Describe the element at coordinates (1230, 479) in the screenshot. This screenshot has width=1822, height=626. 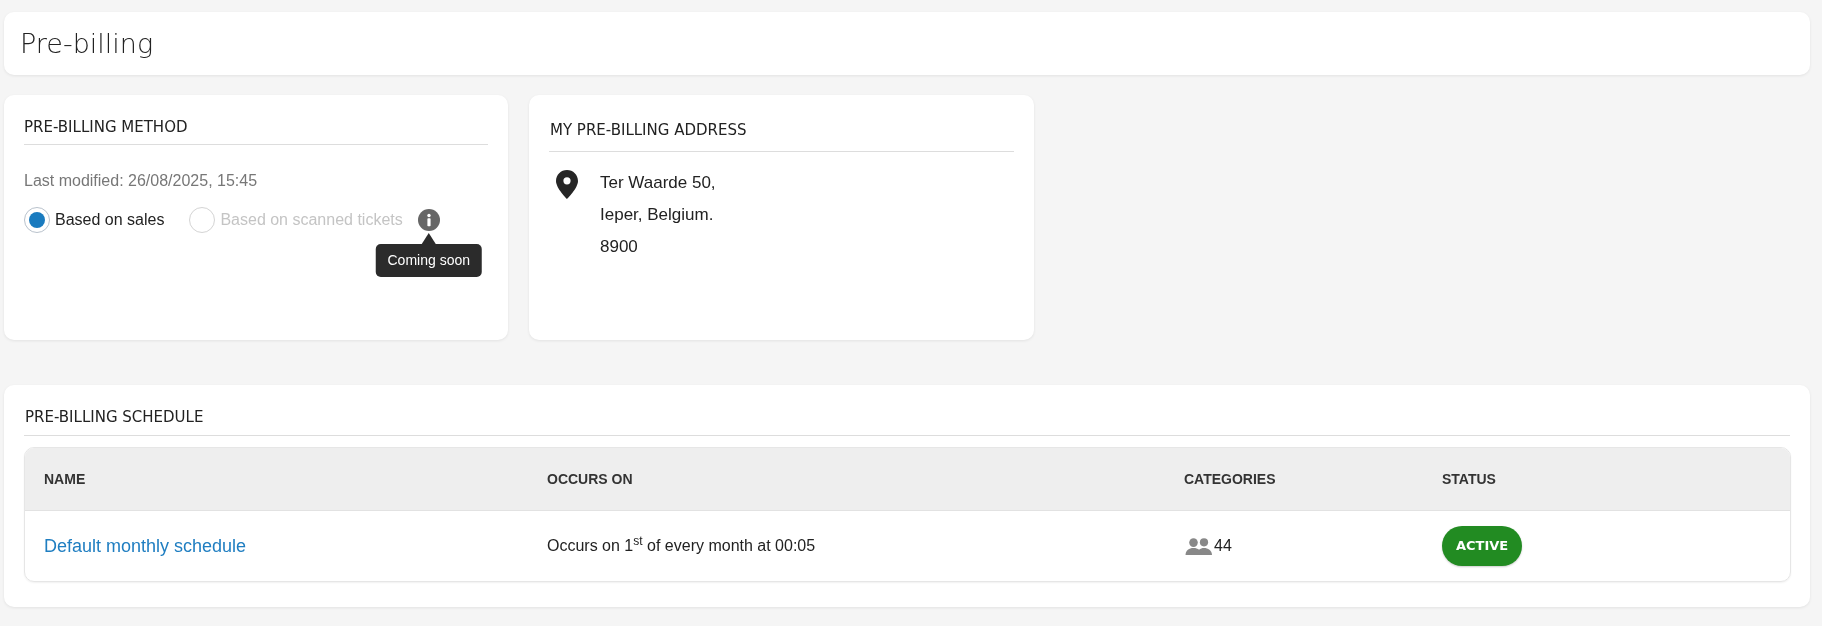
I see `column-header: CATEGORIES` at that location.